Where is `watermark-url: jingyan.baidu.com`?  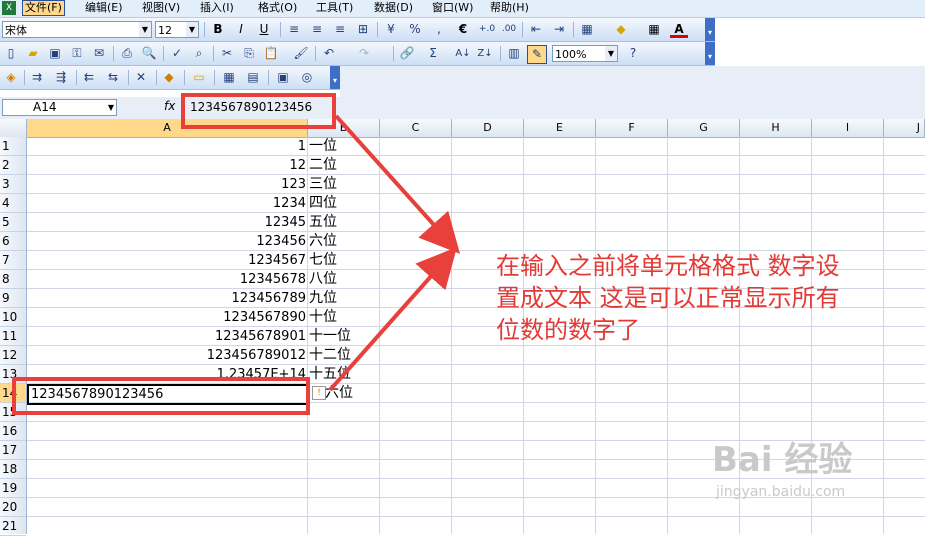
watermark-url: jingyan.baidu.com is located at coordinates (781, 492).